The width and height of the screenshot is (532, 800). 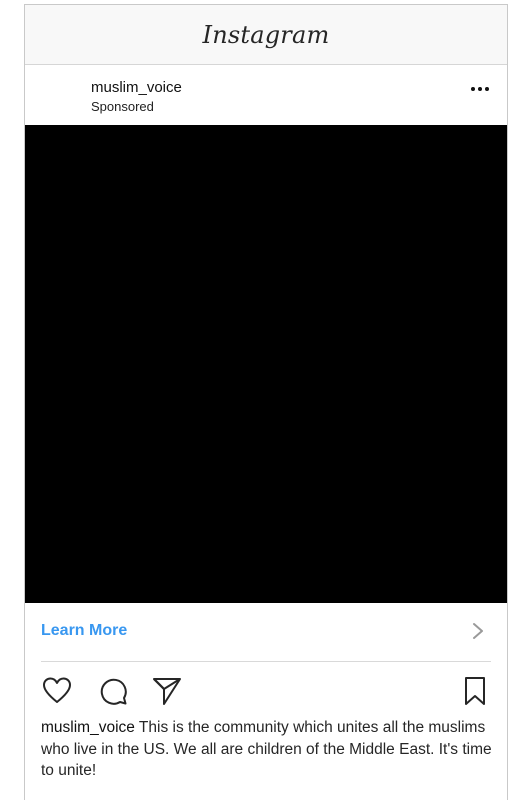 What do you see at coordinates (84, 631) in the screenshot?
I see `learn-more-link: Learn More` at bounding box center [84, 631].